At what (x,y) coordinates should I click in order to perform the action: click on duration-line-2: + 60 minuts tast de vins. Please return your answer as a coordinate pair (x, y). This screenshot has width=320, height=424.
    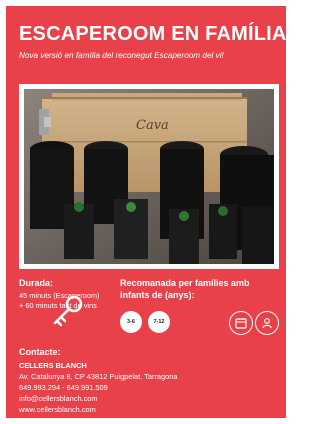
    Looking at the image, I should click on (58, 305).